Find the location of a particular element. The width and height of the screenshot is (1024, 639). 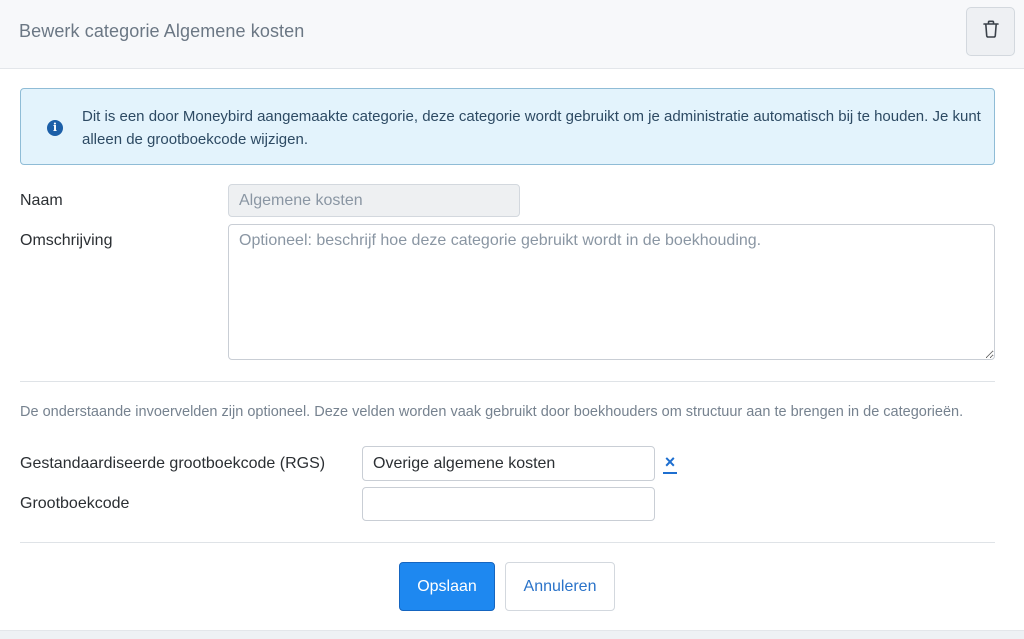

clear-rgs-icon: × is located at coordinates (670, 463).